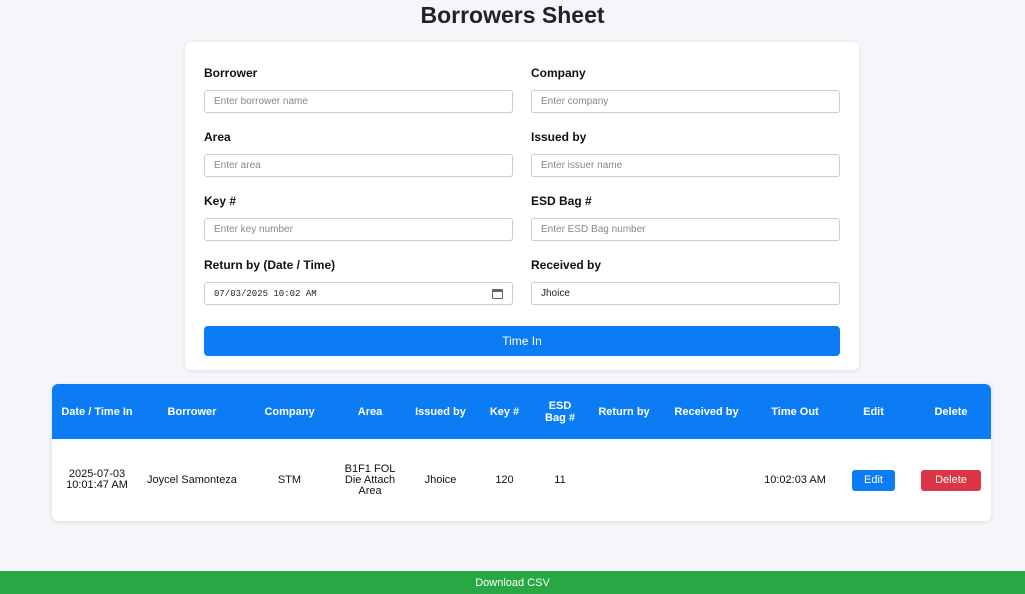 Image resolution: width=1025 pixels, height=594 pixels. What do you see at coordinates (706, 480) in the screenshot?
I see `cell-received-by` at bounding box center [706, 480].